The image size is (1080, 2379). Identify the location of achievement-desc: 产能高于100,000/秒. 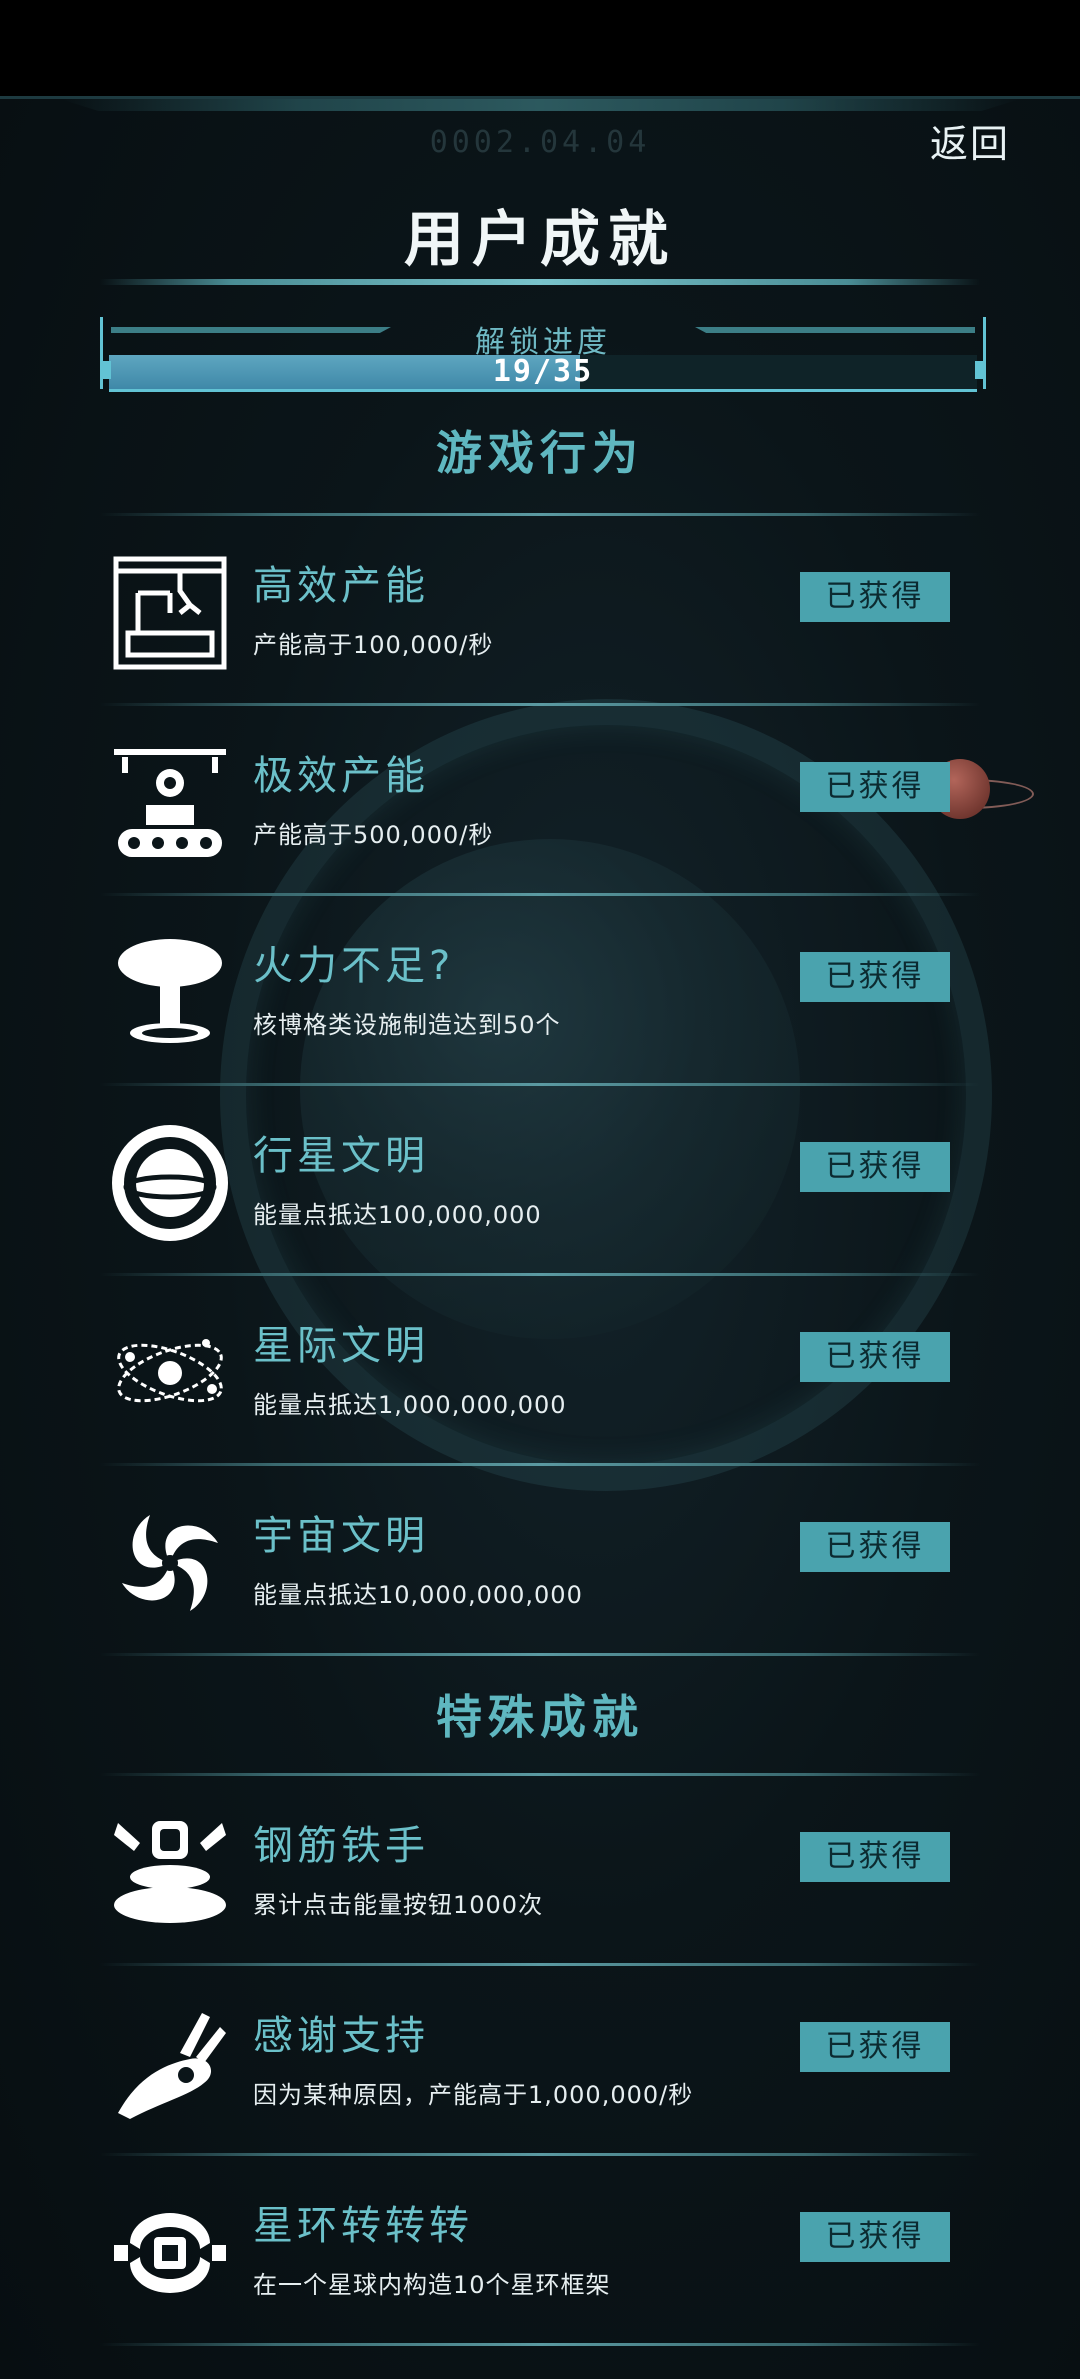
(373, 645).